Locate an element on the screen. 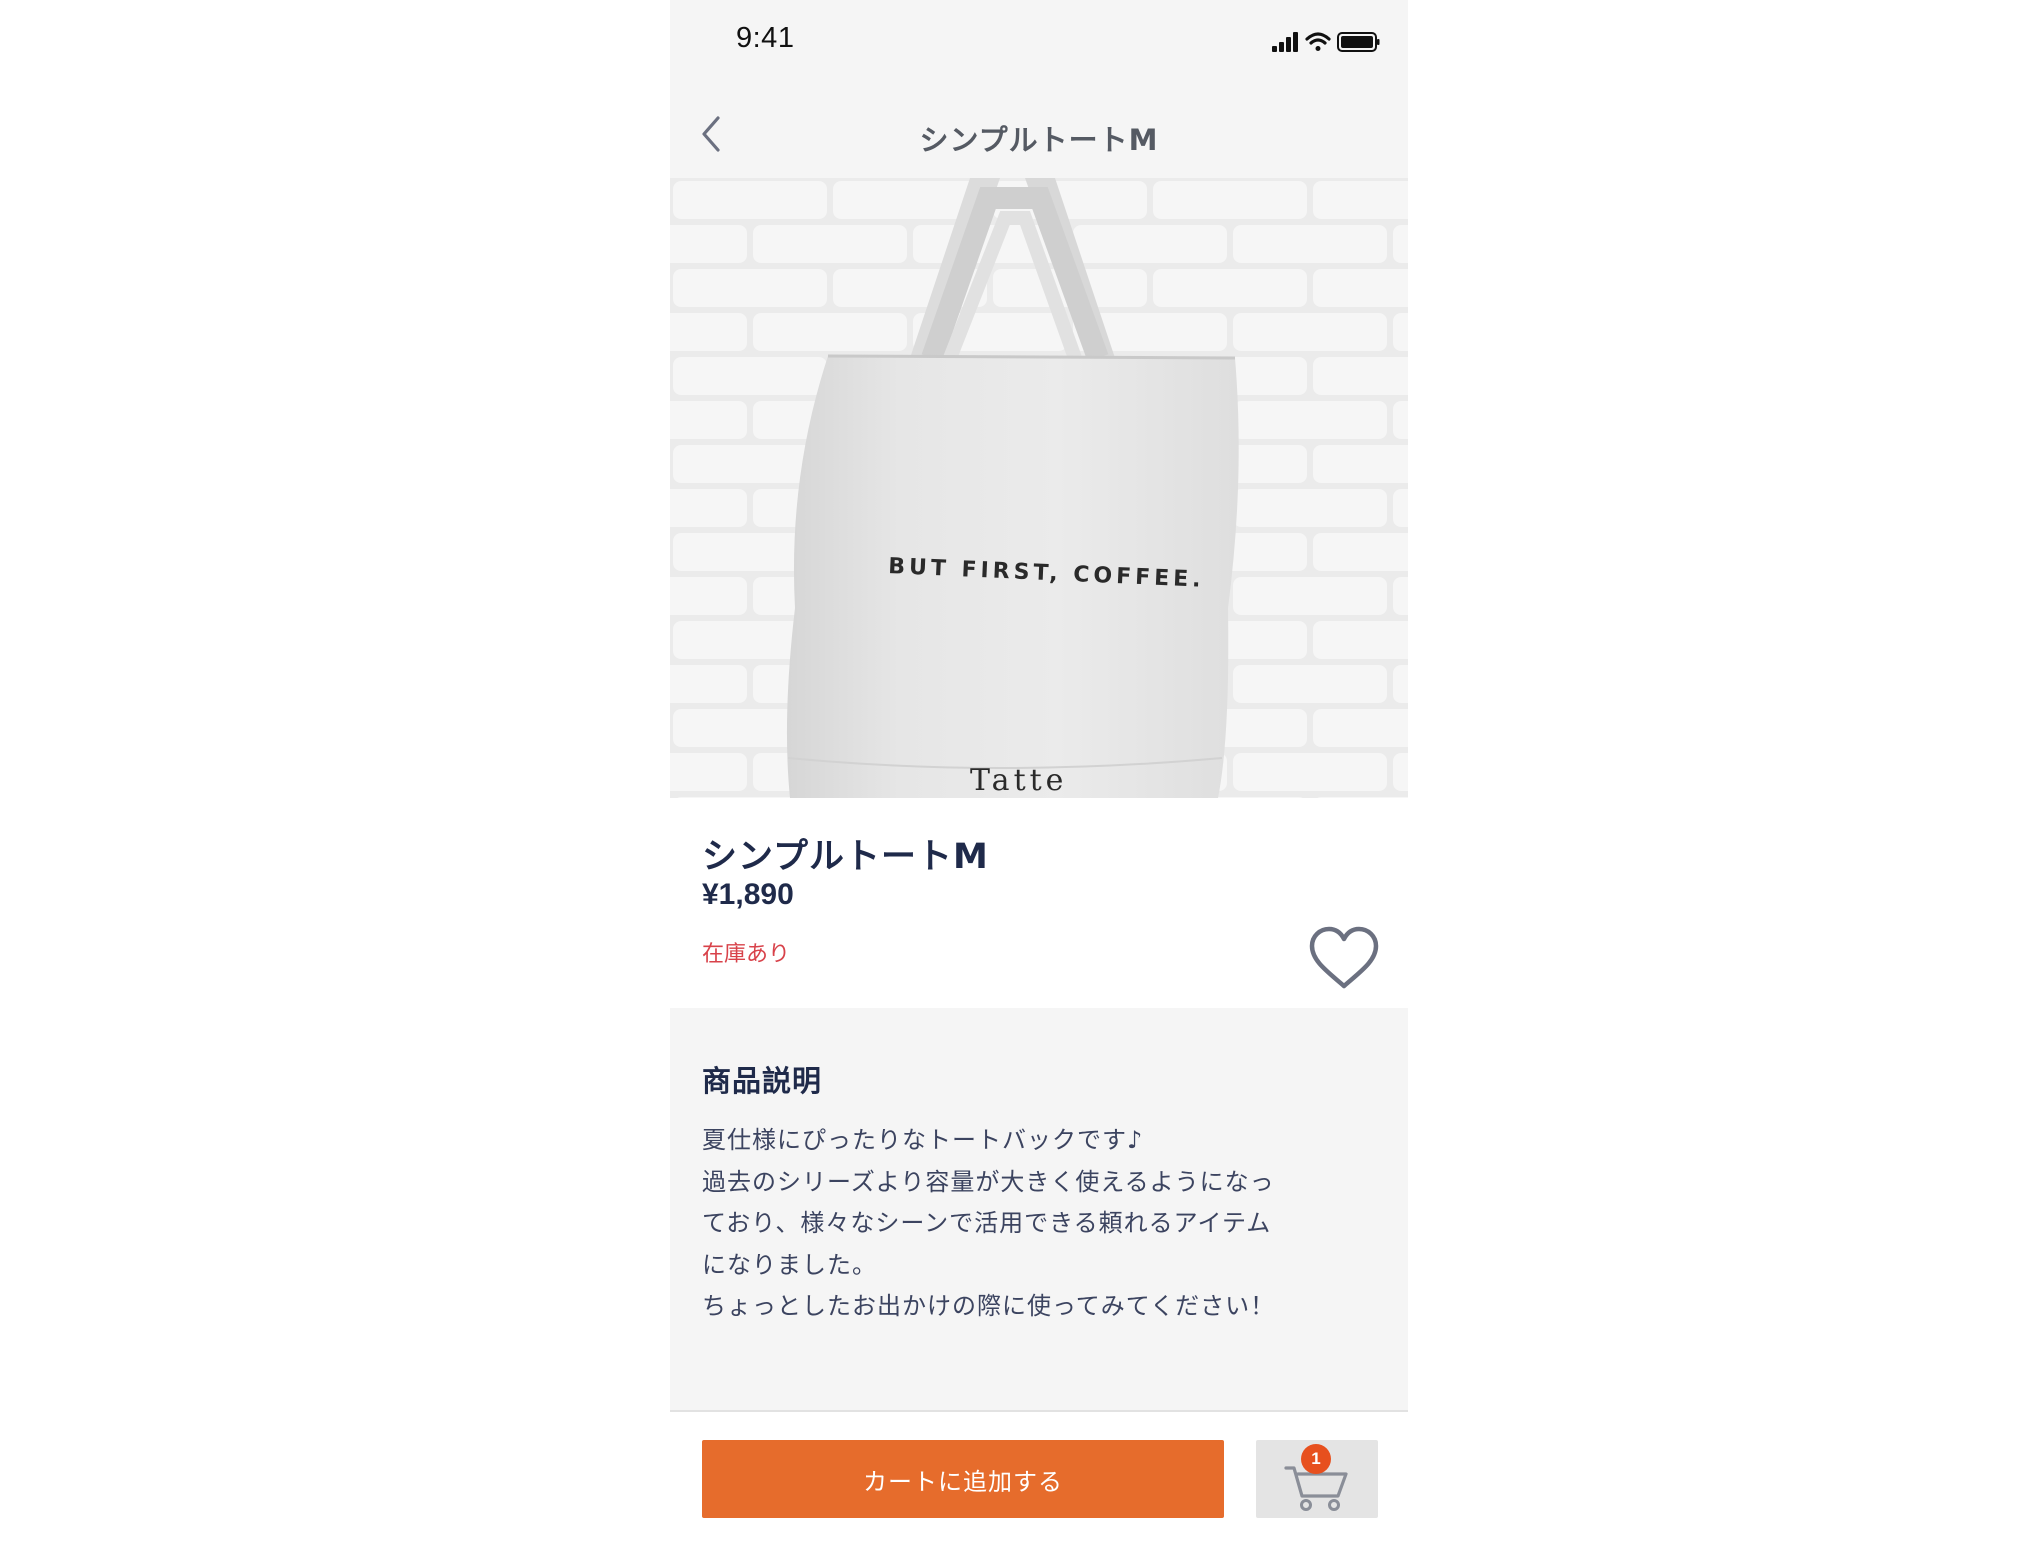 The height and width of the screenshot is (1546, 2042). product-price: ¥1,890 is located at coordinates (748, 894).